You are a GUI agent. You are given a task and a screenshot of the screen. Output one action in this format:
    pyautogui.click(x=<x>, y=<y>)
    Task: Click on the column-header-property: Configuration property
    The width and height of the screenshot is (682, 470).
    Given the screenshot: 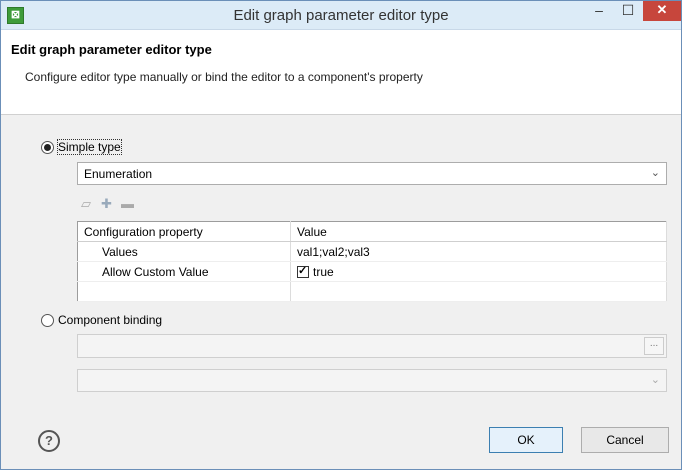 What is the action you would take?
    pyautogui.click(x=184, y=231)
    